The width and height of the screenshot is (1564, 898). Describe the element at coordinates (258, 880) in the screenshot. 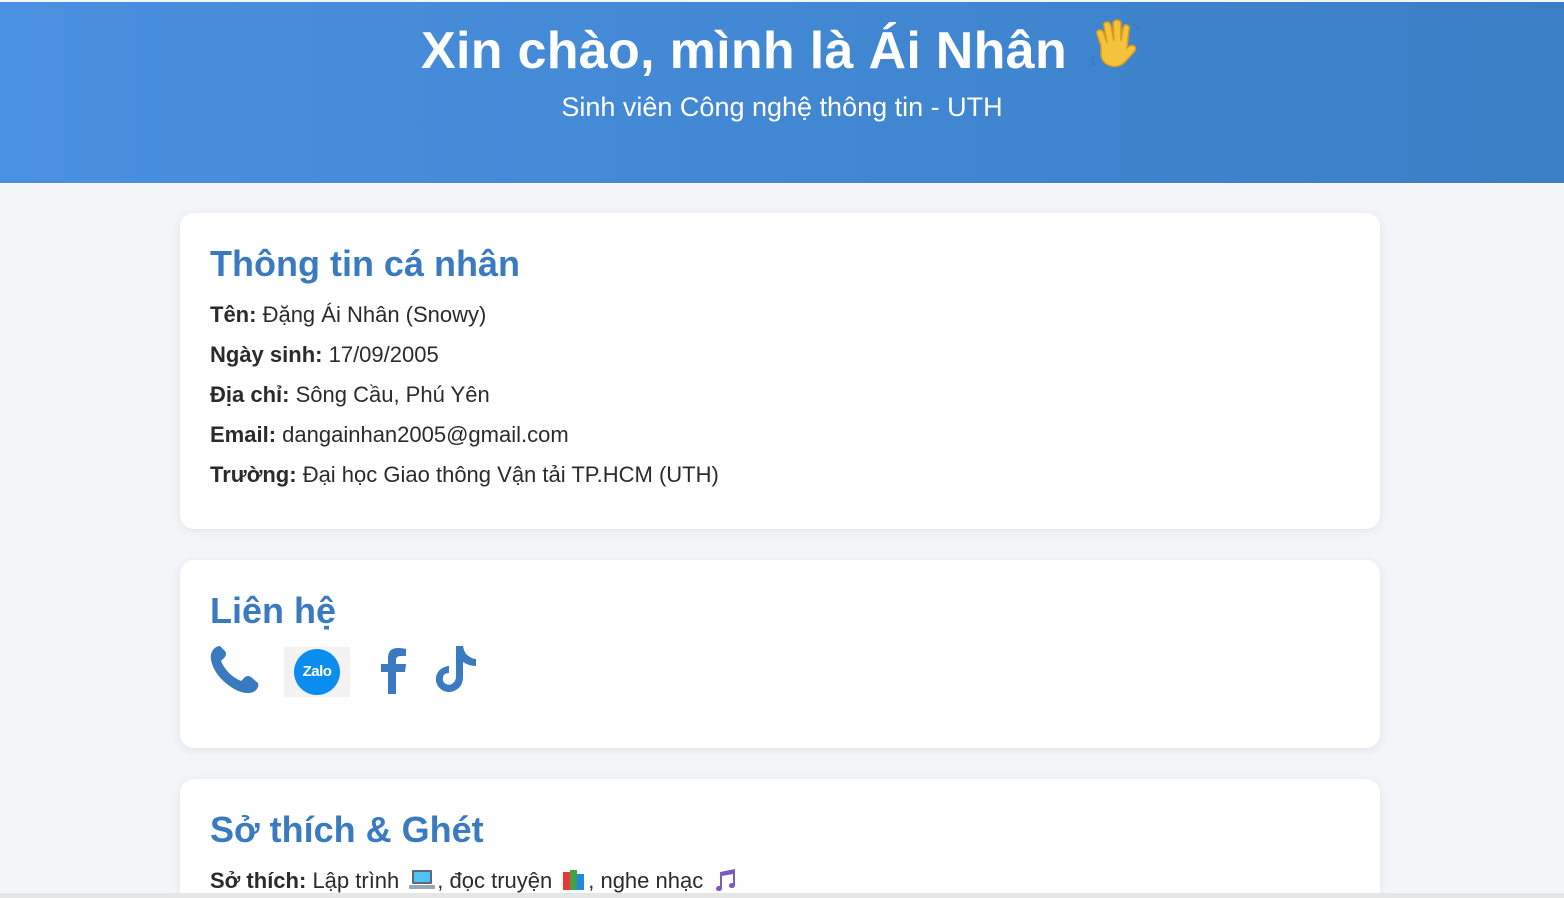

I see `hobbies-label: Sở thích:` at that location.